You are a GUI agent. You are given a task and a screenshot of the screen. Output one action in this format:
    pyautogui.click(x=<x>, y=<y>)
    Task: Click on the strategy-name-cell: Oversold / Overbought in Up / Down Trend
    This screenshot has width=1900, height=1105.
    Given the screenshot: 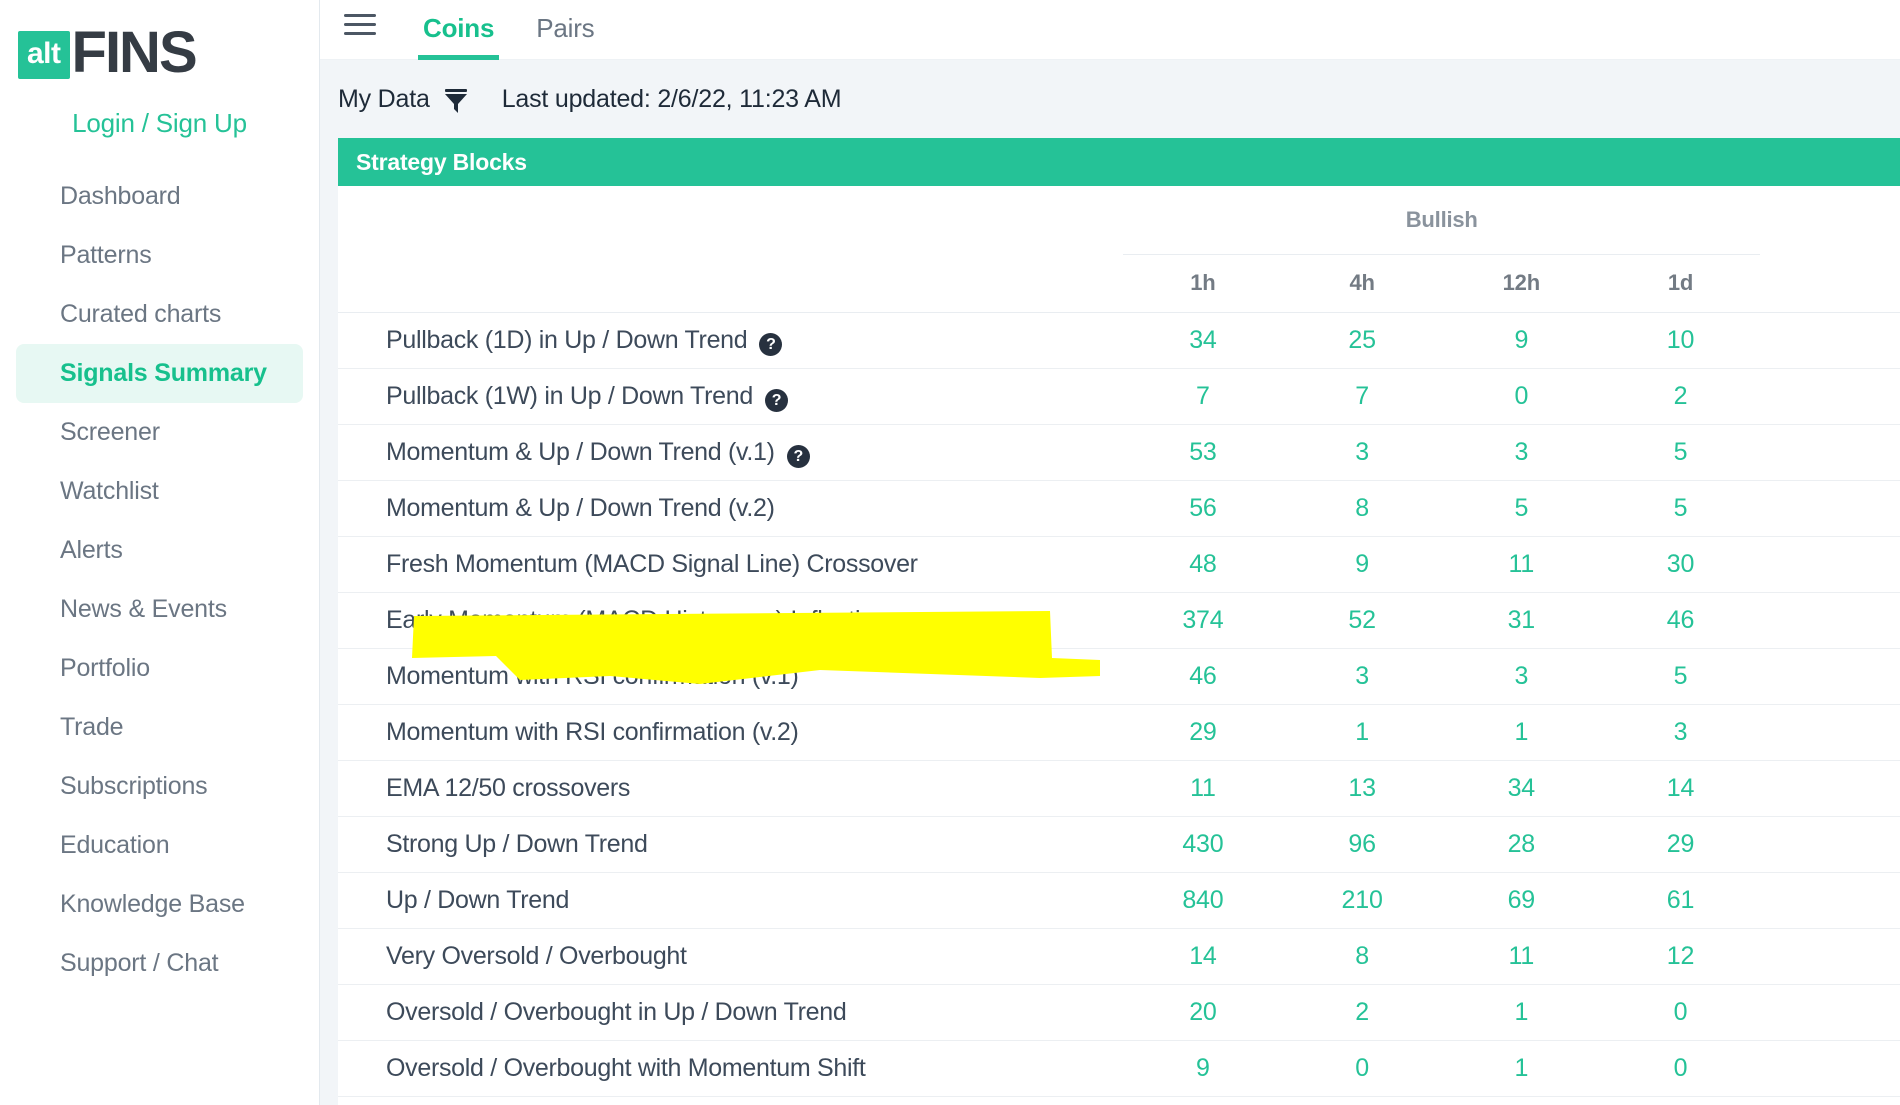 What is the action you would take?
    pyautogui.click(x=730, y=1012)
    